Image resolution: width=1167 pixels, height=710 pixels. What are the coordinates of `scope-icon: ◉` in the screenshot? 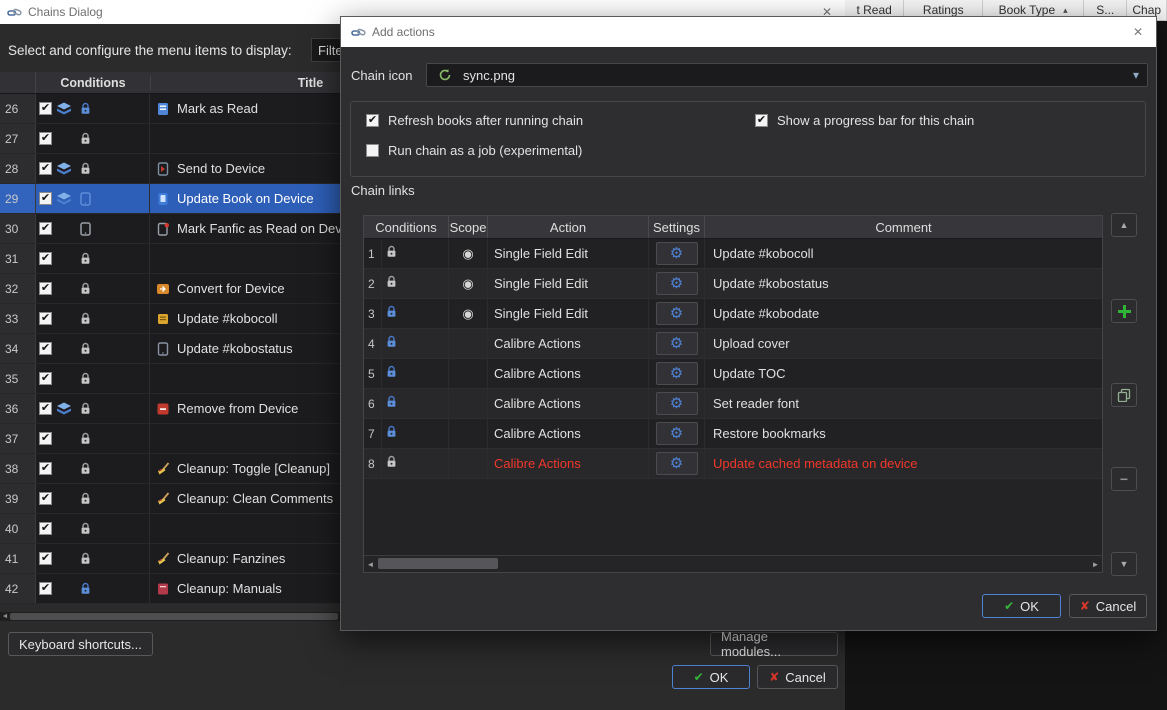 It's located at (468, 313).